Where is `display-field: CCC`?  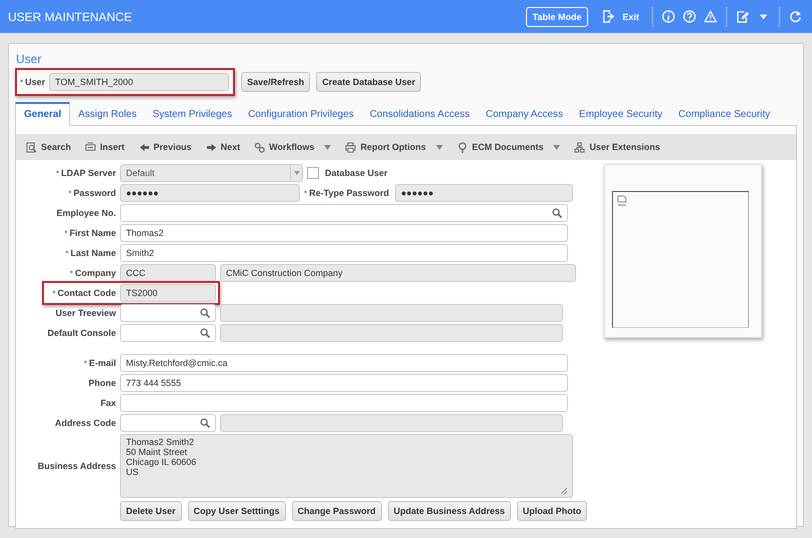
display-field: CCC is located at coordinates (168, 273).